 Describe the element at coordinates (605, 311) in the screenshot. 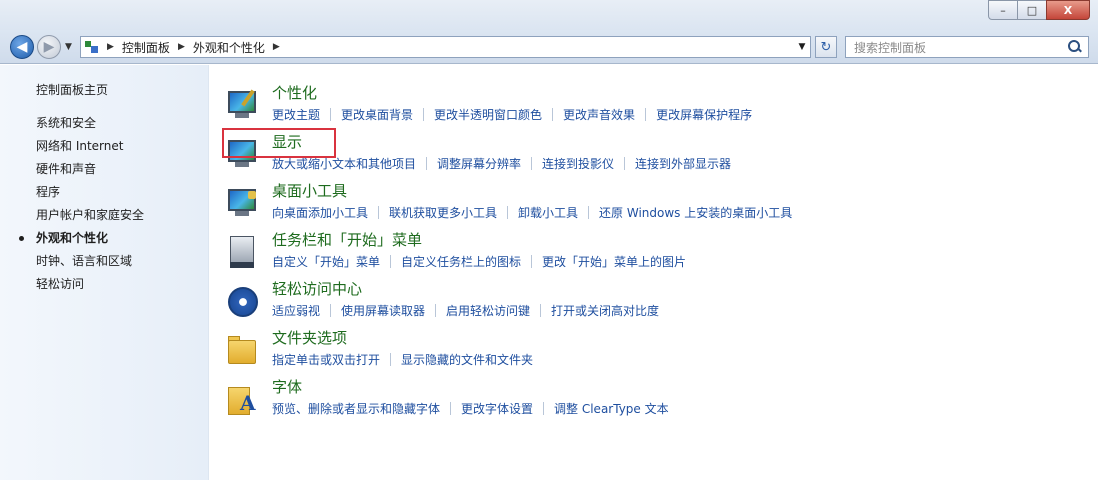

I see `link-high-contrast: 打开或关闭高对比度` at that location.